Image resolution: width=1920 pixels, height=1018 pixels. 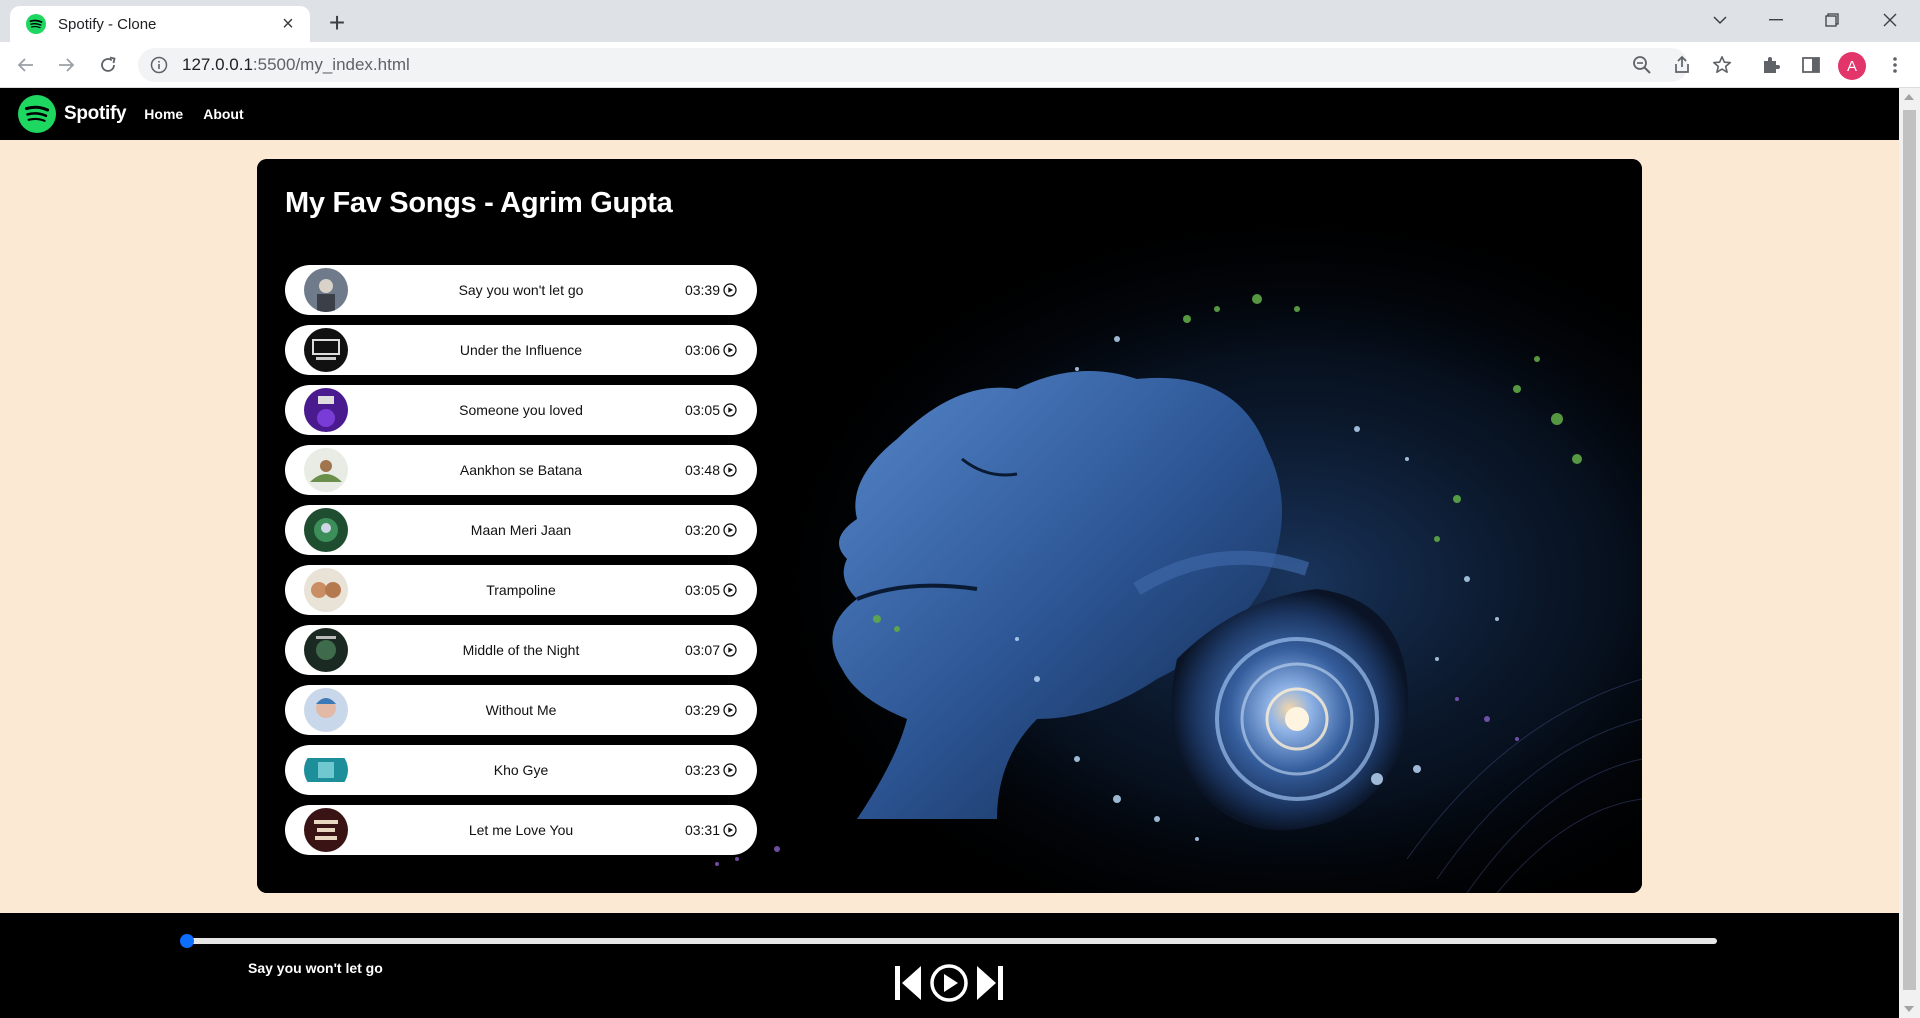 I want to click on song-duration: 03:31, so click(x=711, y=830).